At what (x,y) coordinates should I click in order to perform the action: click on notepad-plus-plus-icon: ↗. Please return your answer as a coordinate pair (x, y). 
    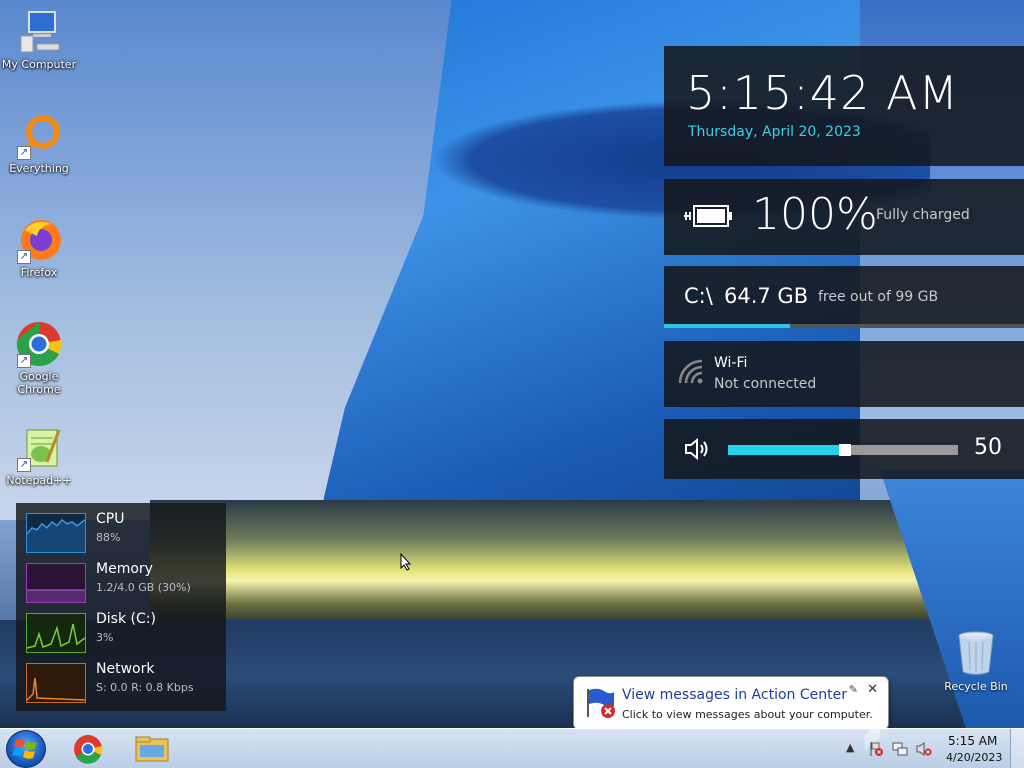
    Looking at the image, I should click on (39, 448).